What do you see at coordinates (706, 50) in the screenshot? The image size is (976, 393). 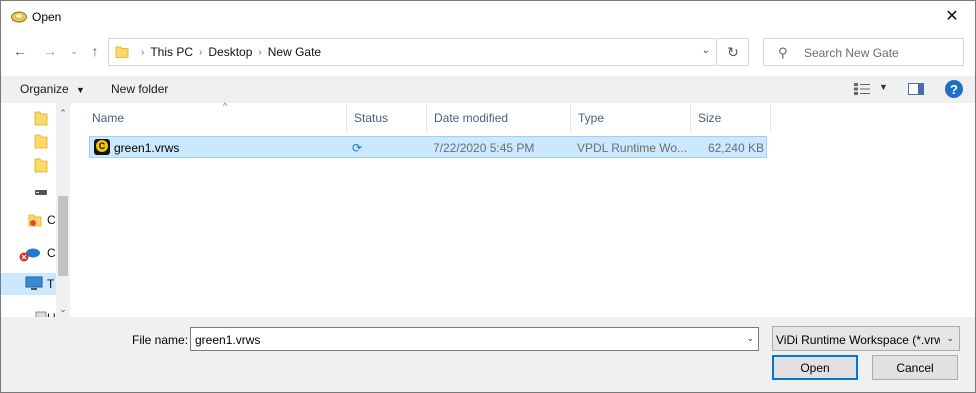 I see `address-dropdown-icon: ⌄` at bounding box center [706, 50].